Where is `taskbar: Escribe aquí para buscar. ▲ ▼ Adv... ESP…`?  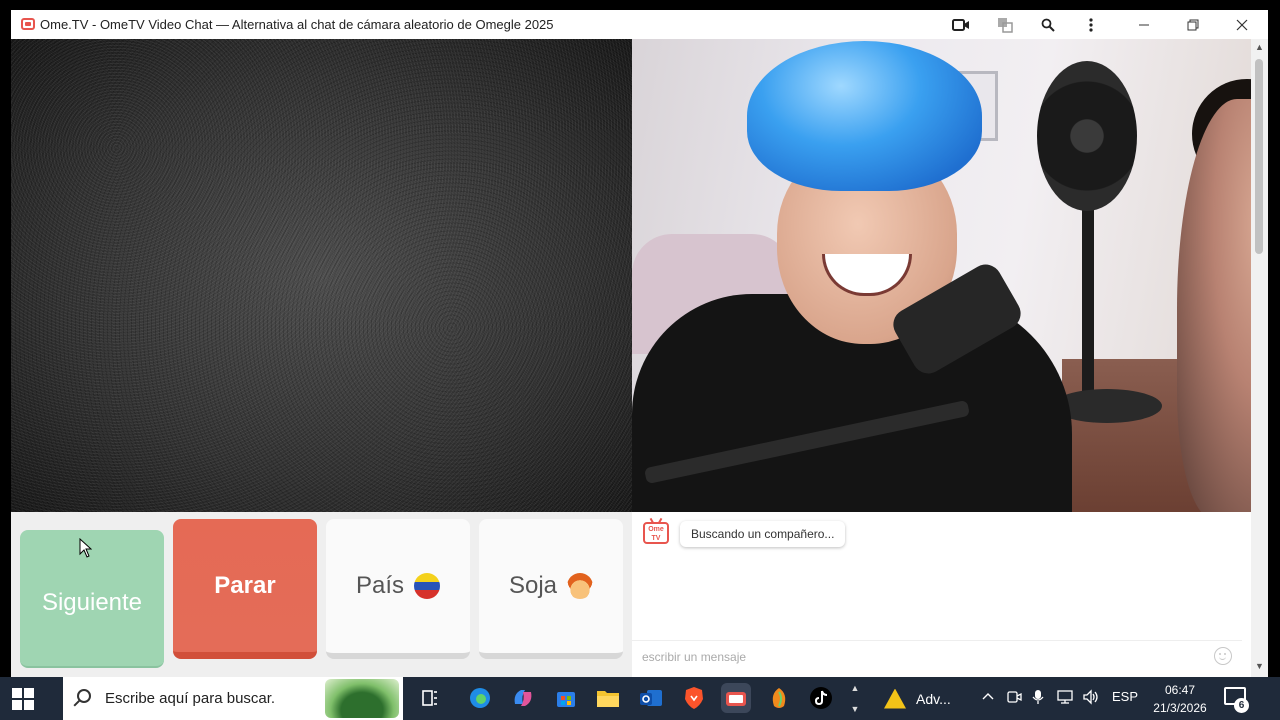
taskbar: Escribe aquí para buscar. ▲ ▼ Adv... ESP… is located at coordinates (640, 698).